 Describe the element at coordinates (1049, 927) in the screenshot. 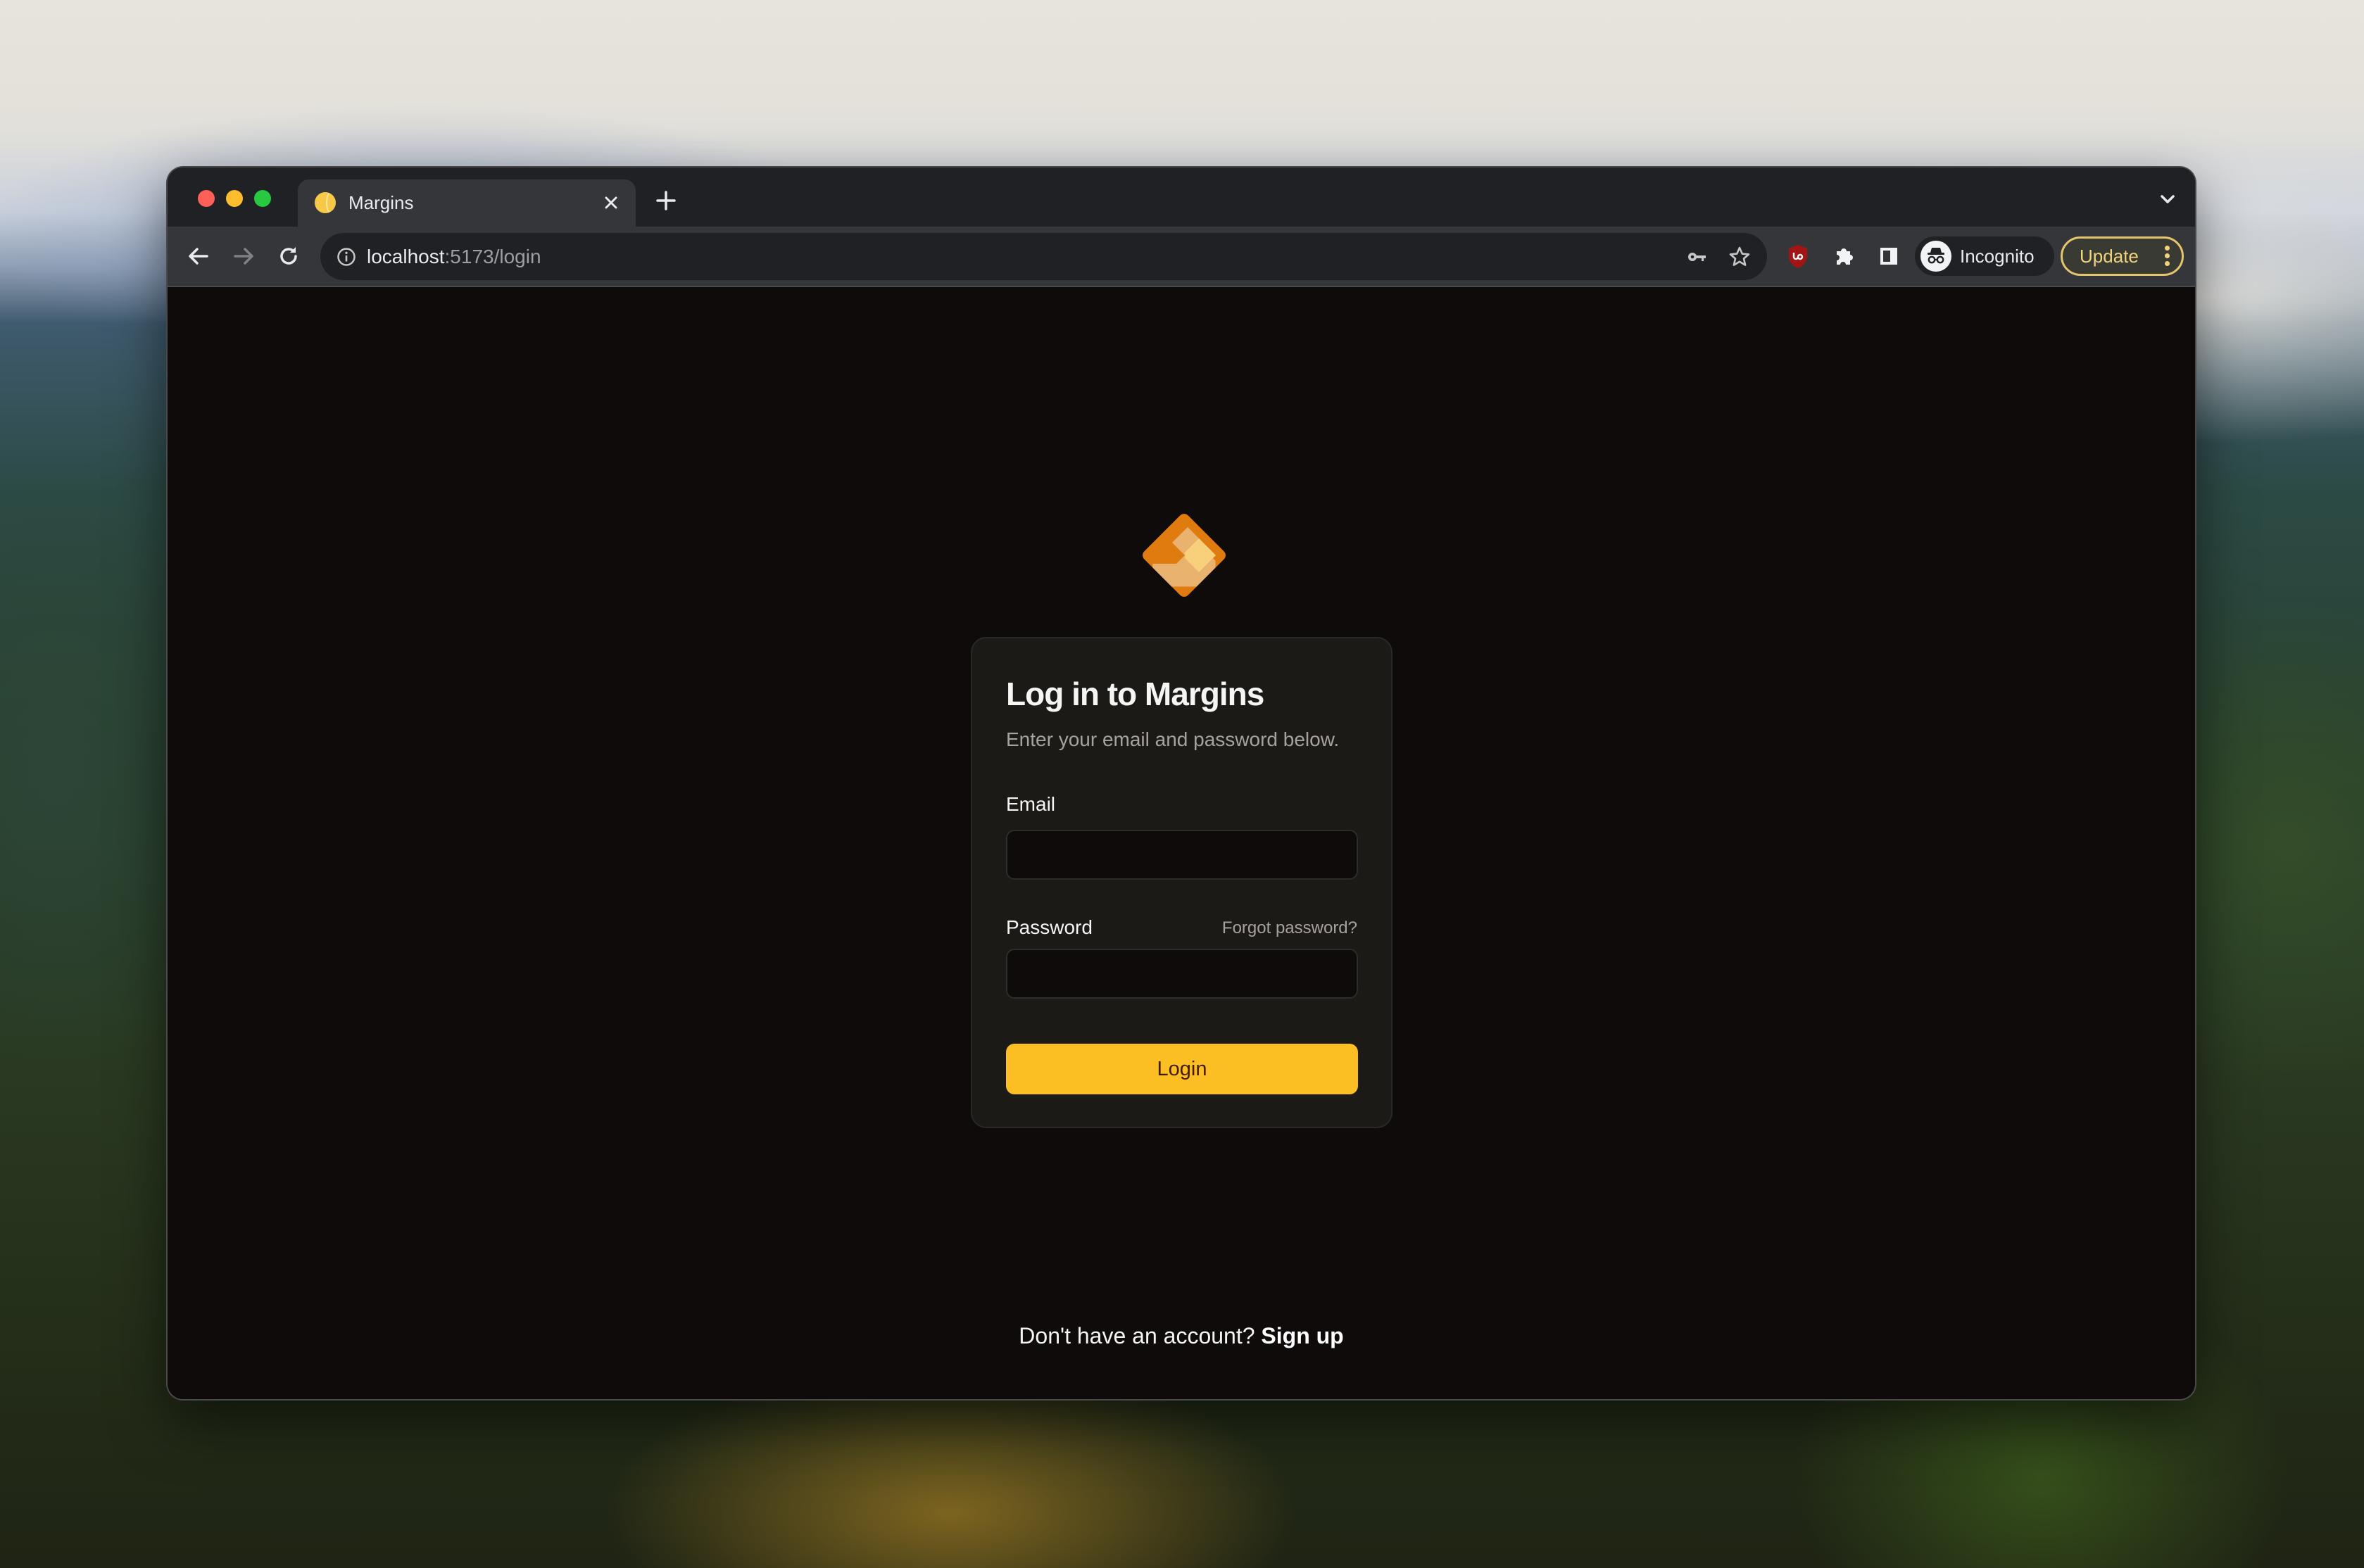

I see `password-label: Password` at that location.